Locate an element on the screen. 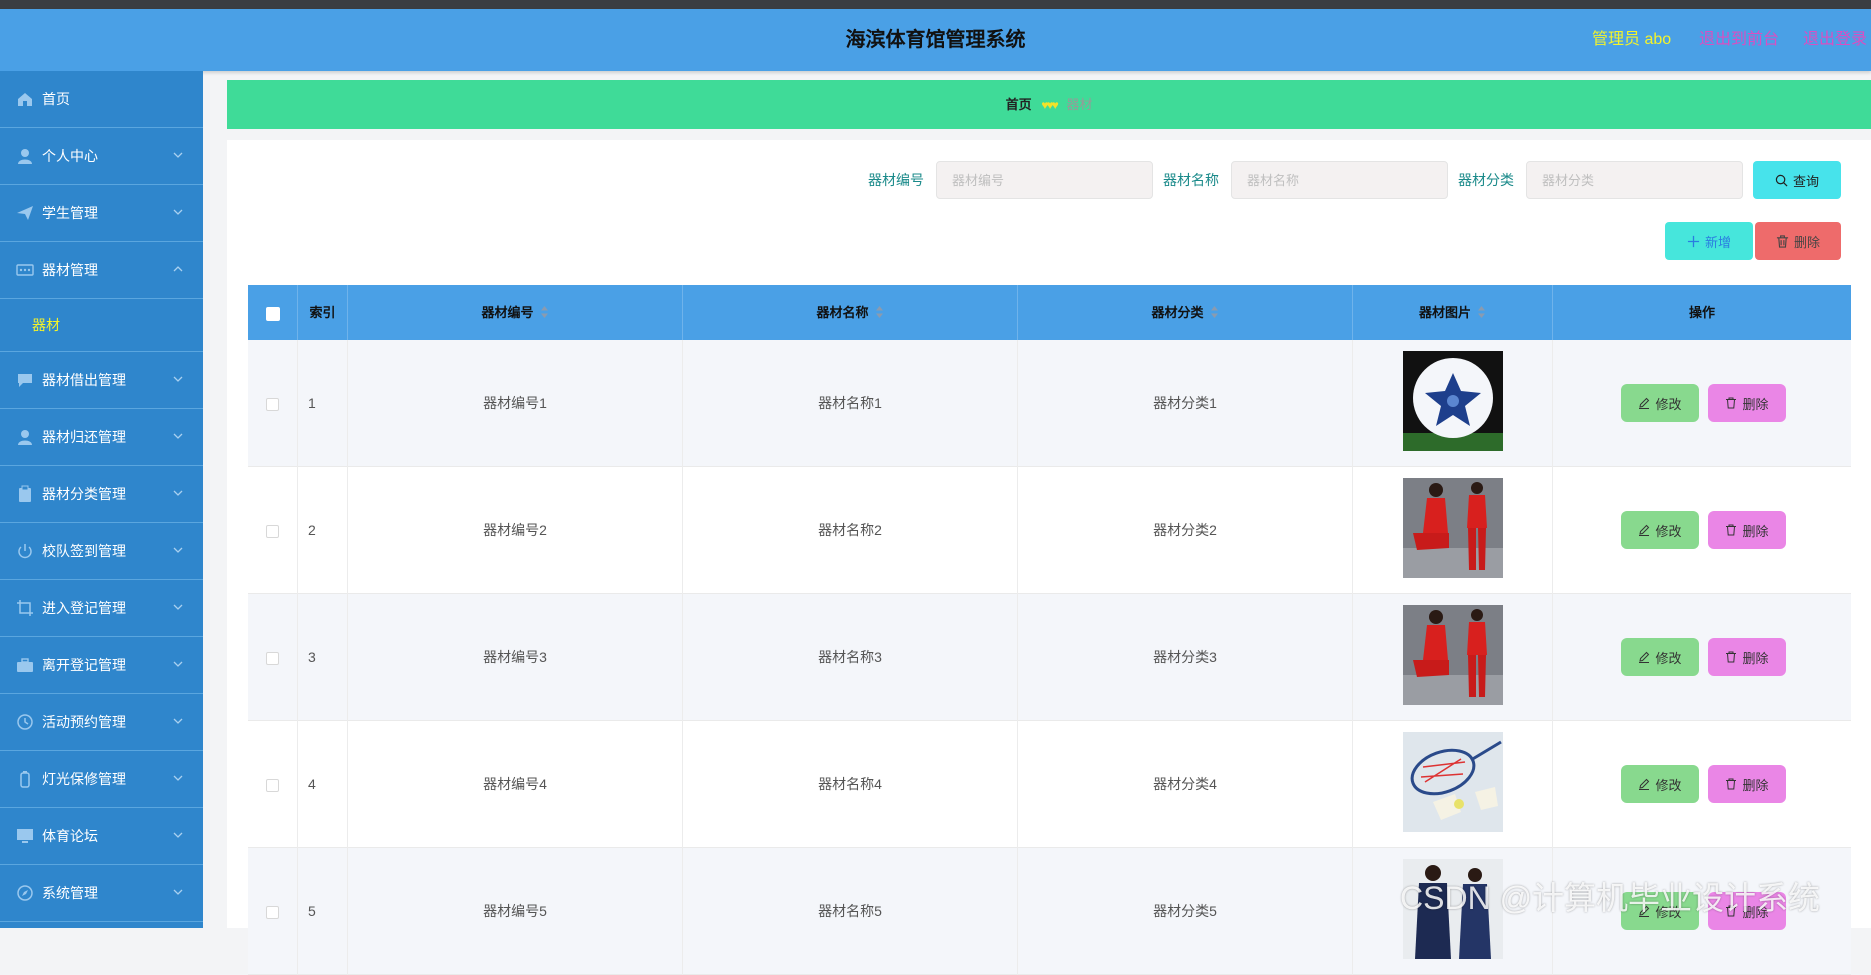 This screenshot has height=975, width=1871. sidebar-item-activity-booking: 活动预约管理 is located at coordinates (101, 722).